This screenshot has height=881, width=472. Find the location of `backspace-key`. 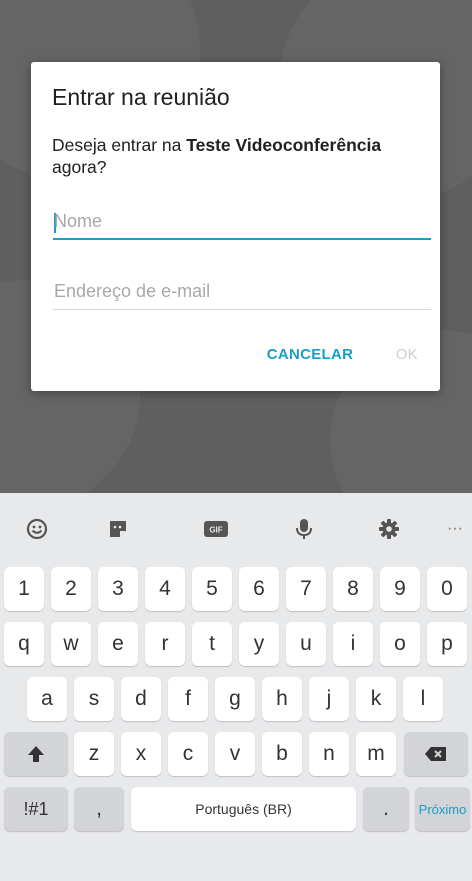

backspace-key is located at coordinates (436, 754).